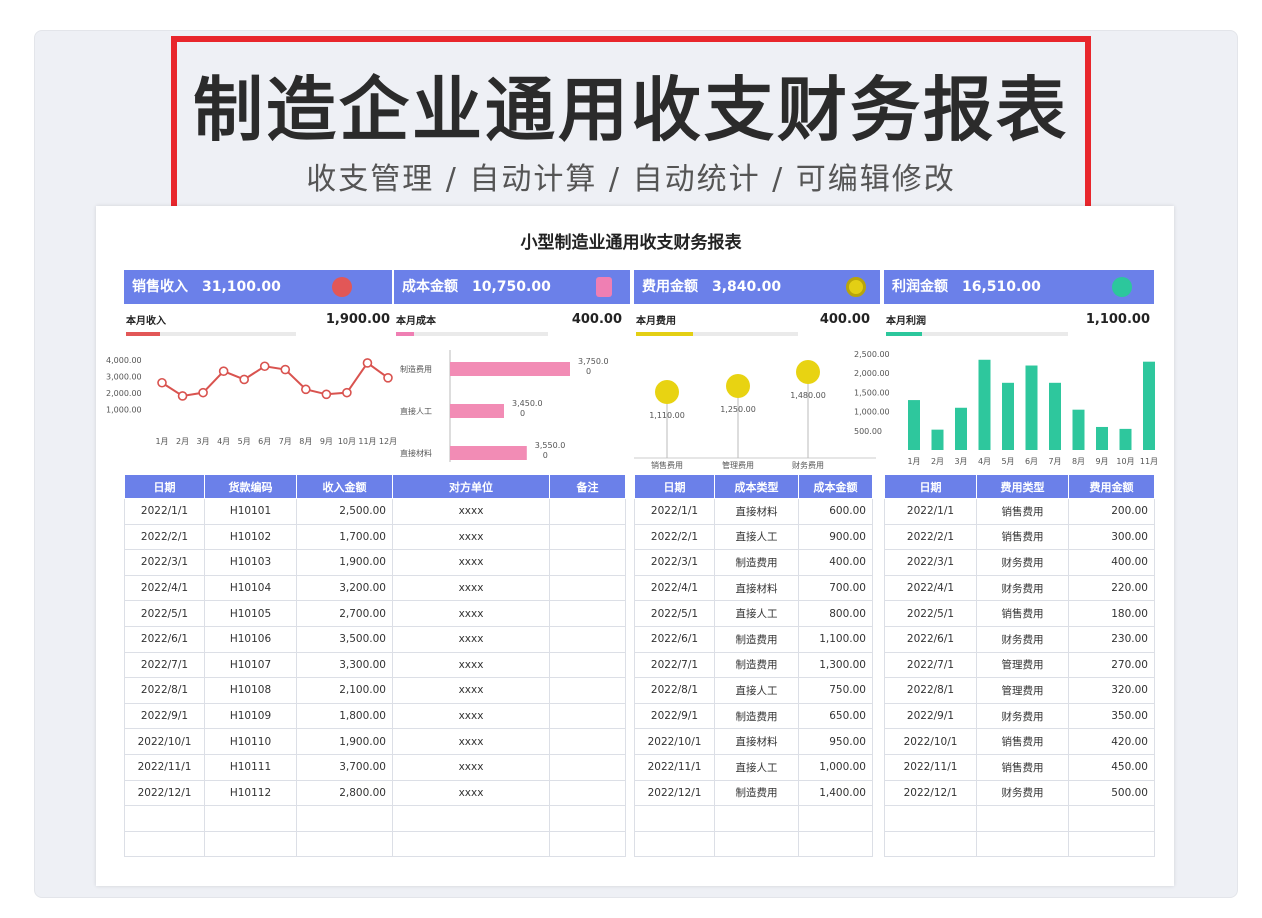 The height and width of the screenshot is (918, 1262). Describe the element at coordinates (344, 665) in the screenshot. I see `table-cell: 3,300.00` at that location.